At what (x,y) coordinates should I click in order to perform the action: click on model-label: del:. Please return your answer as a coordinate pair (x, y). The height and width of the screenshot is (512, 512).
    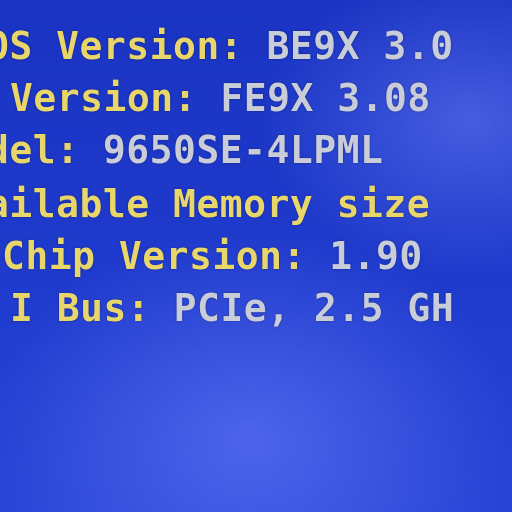
    Looking at the image, I should click on (40, 150).